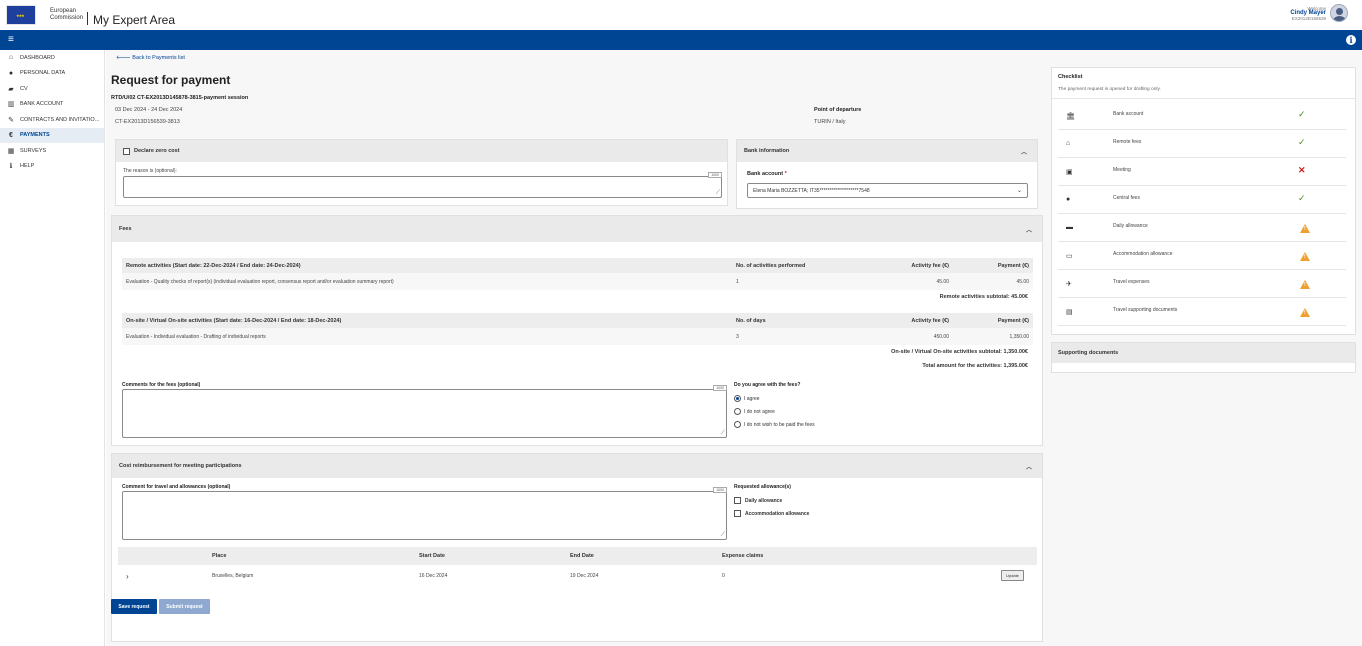 Image resolution: width=1362 pixels, height=646 pixels. What do you see at coordinates (424, 513) in the screenshot?
I see `travel-comment-textarea: 1000 ⟋` at bounding box center [424, 513].